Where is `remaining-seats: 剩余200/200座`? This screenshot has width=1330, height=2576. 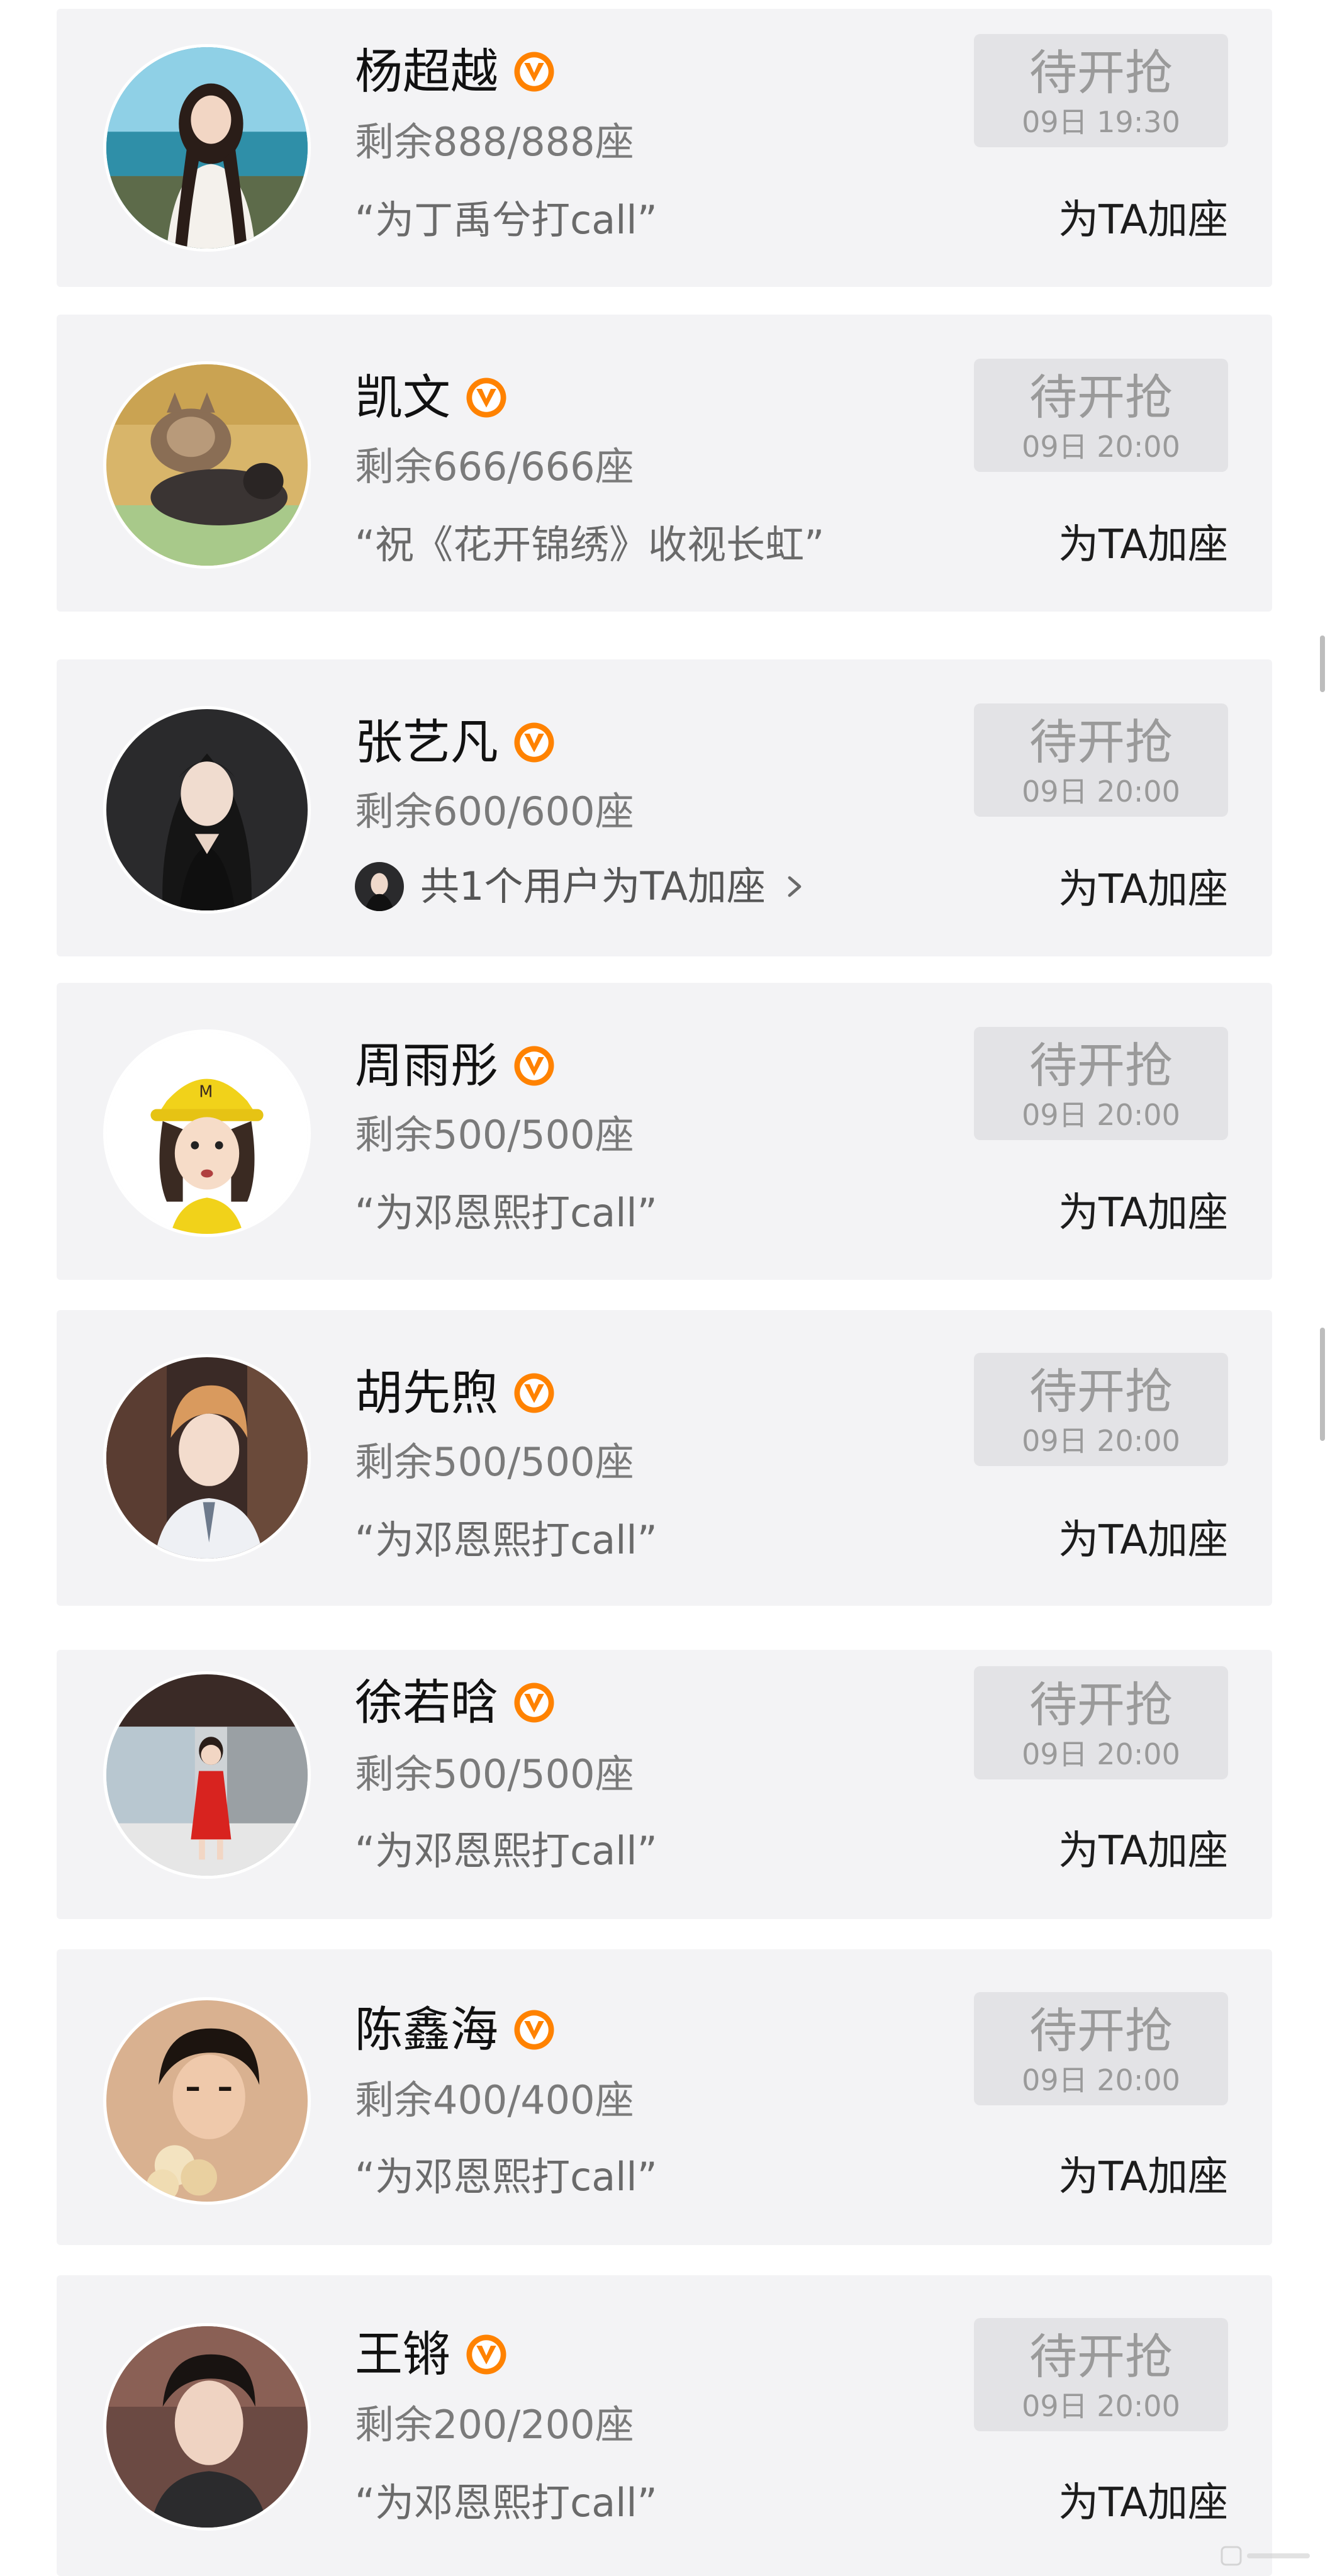 remaining-seats: 剩余200/200座 is located at coordinates (495, 2425).